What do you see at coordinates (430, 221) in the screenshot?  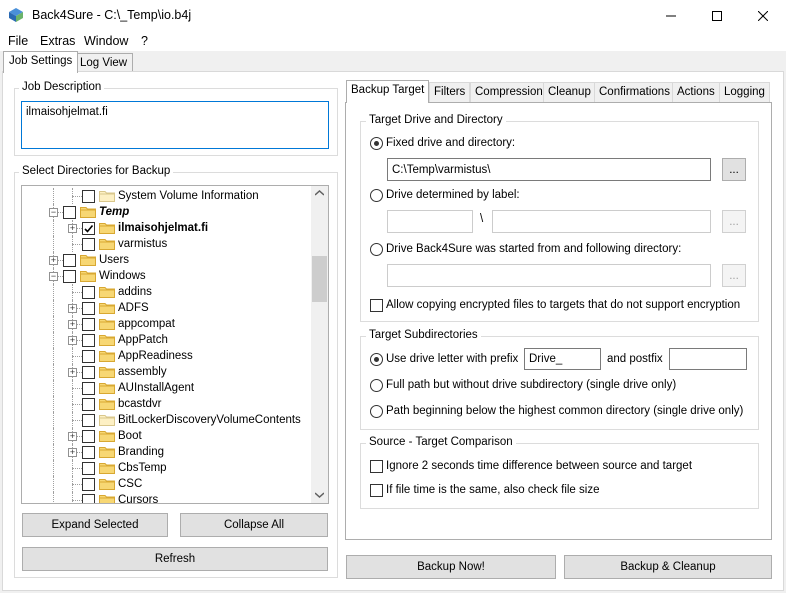 I see `drive-label-input` at bounding box center [430, 221].